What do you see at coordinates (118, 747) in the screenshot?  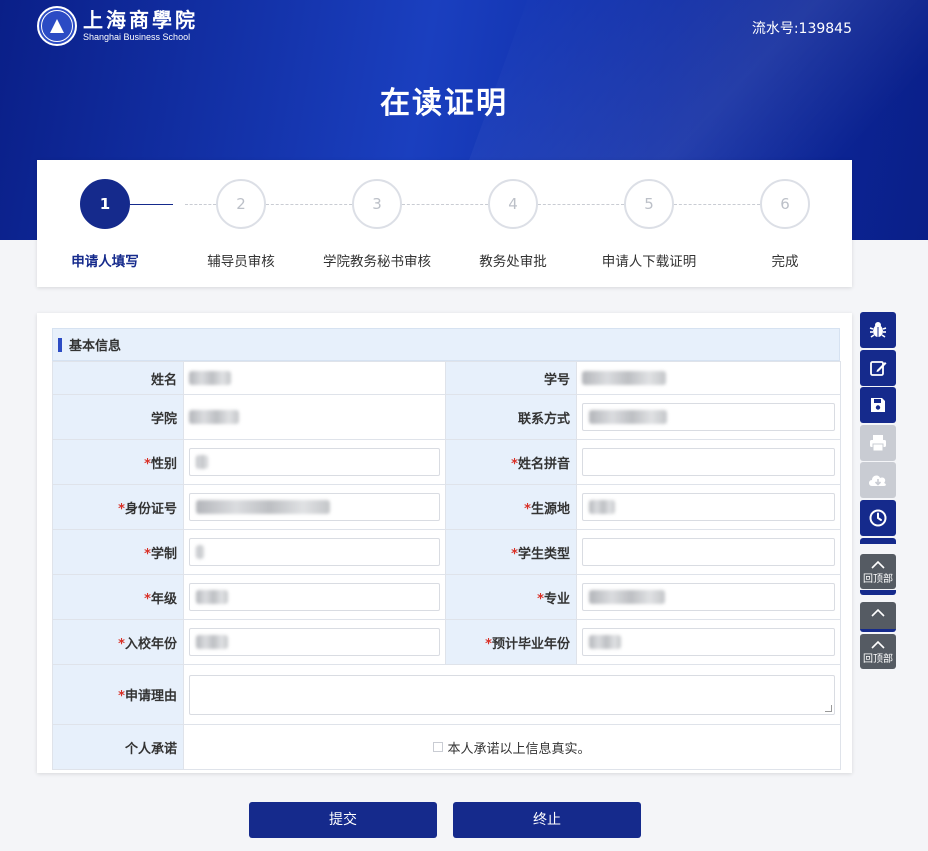 I see `promise-label: 个人承诺` at bounding box center [118, 747].